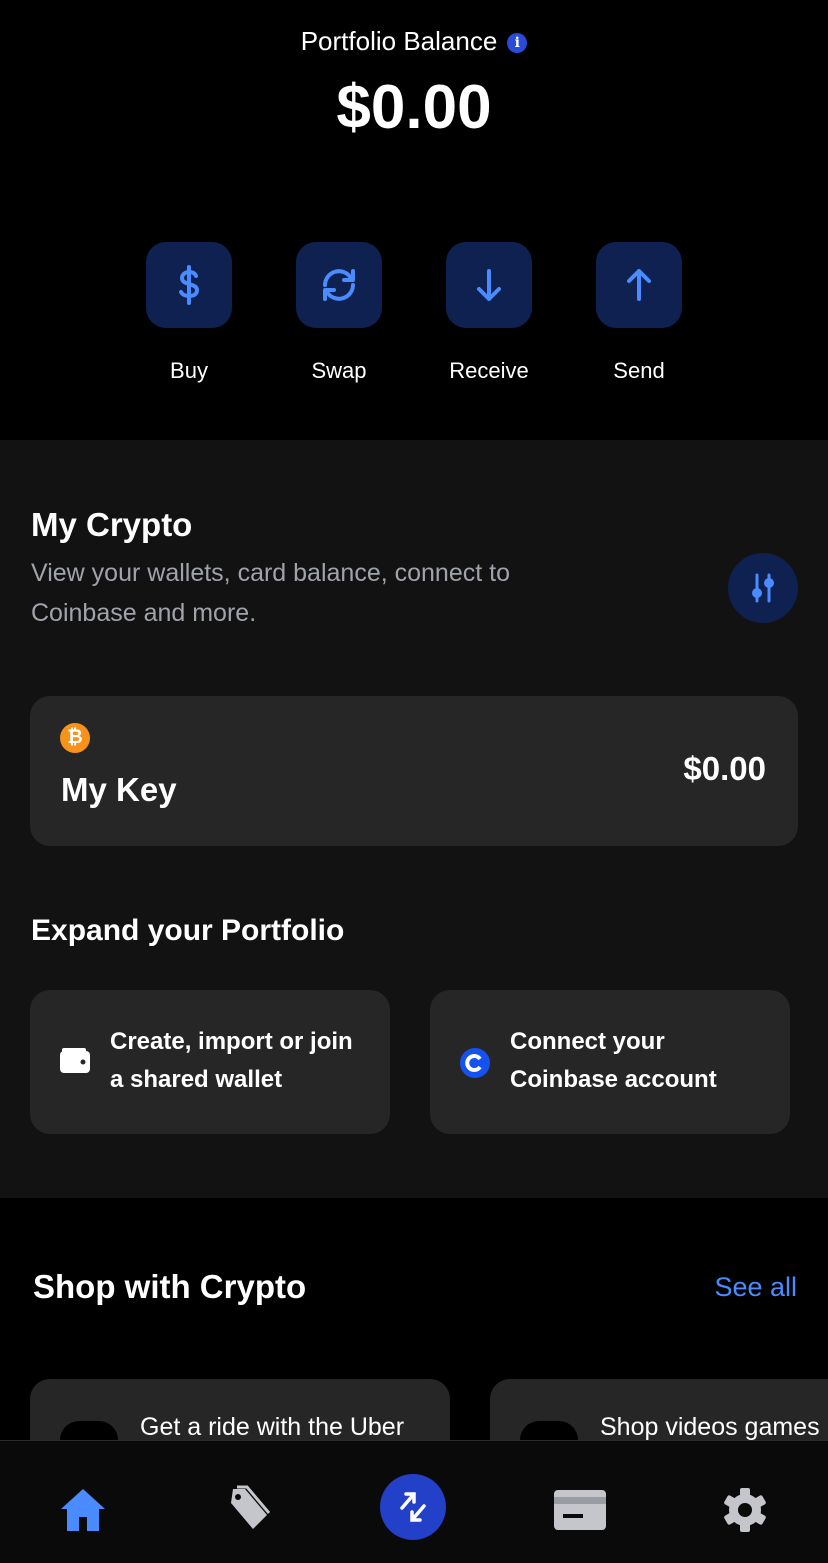 This screenshot has height=1563, width=828. I want to click on expand-title: Expand your Portfolio, so click(188, 930).